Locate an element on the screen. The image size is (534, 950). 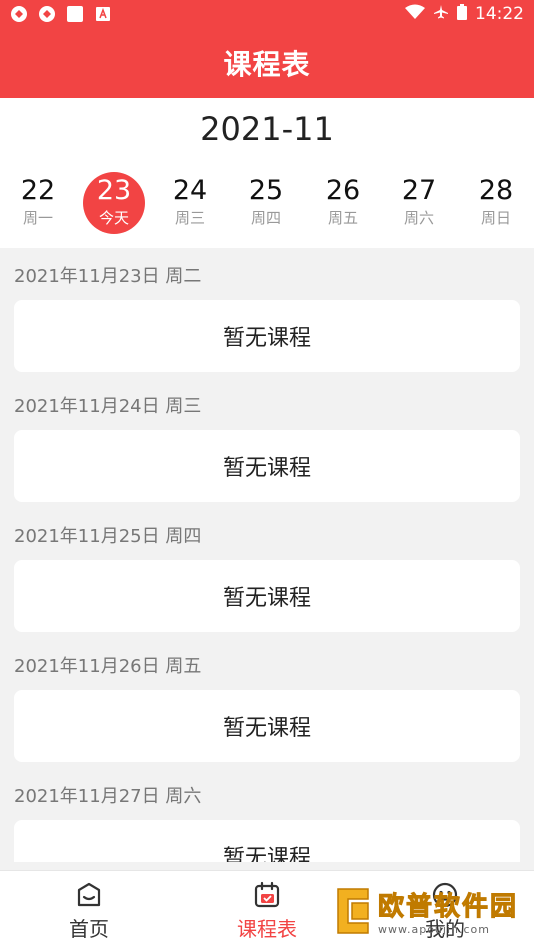
day-number: 27 is located at coordinates (419, 190).